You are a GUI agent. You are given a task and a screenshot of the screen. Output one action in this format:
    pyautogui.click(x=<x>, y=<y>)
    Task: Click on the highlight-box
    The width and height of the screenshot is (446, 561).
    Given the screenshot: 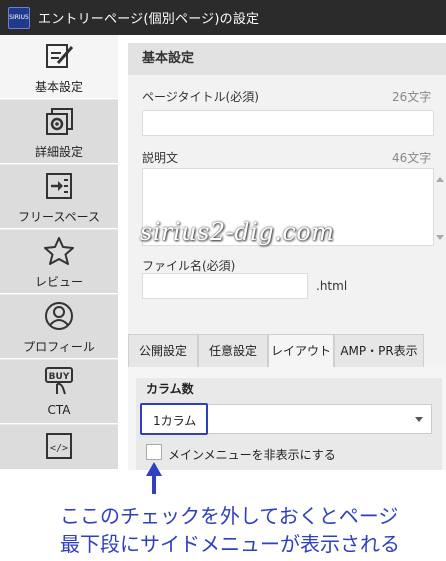 What is the action you would take?
    pyautogui.click(x=174, y=419)
    